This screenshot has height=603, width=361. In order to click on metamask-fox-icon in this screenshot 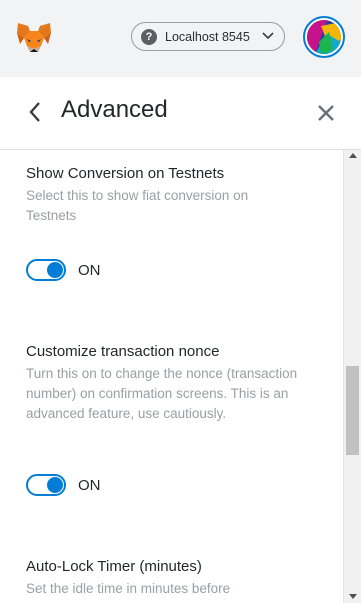, I will do `click(34, 38)`.